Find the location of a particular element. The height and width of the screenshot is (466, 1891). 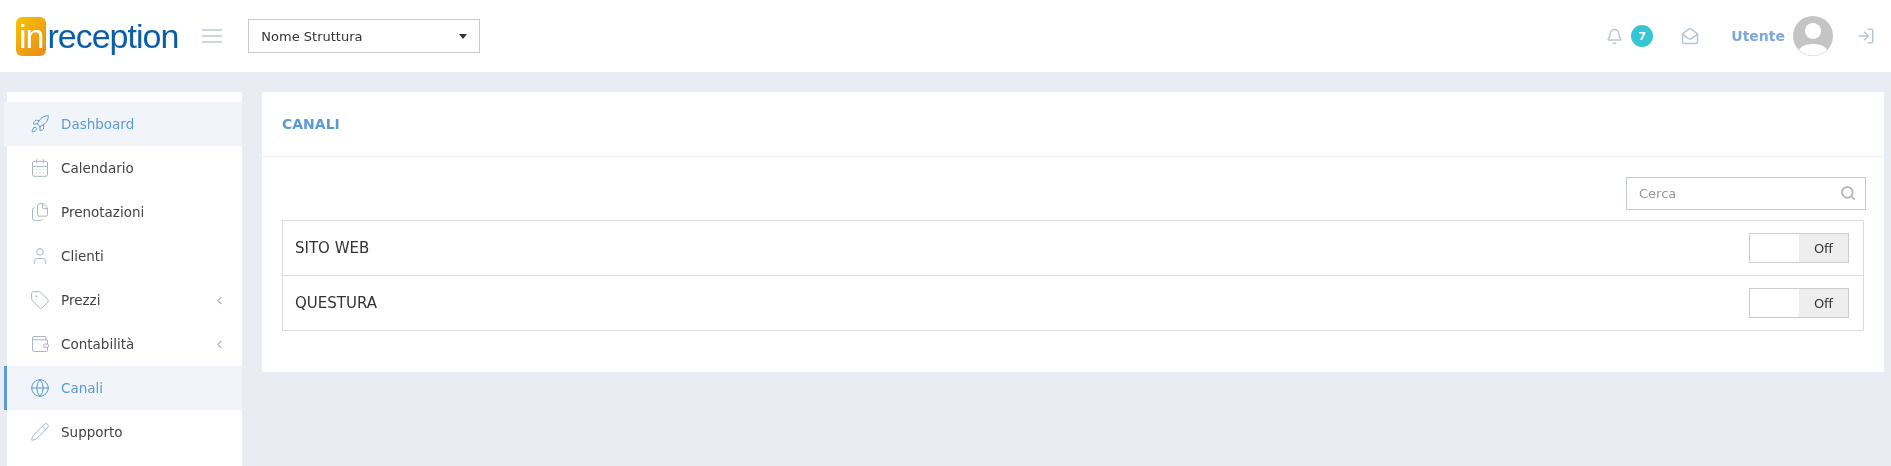

sidebar-item: Supporto is located at coordinates (123, 432).